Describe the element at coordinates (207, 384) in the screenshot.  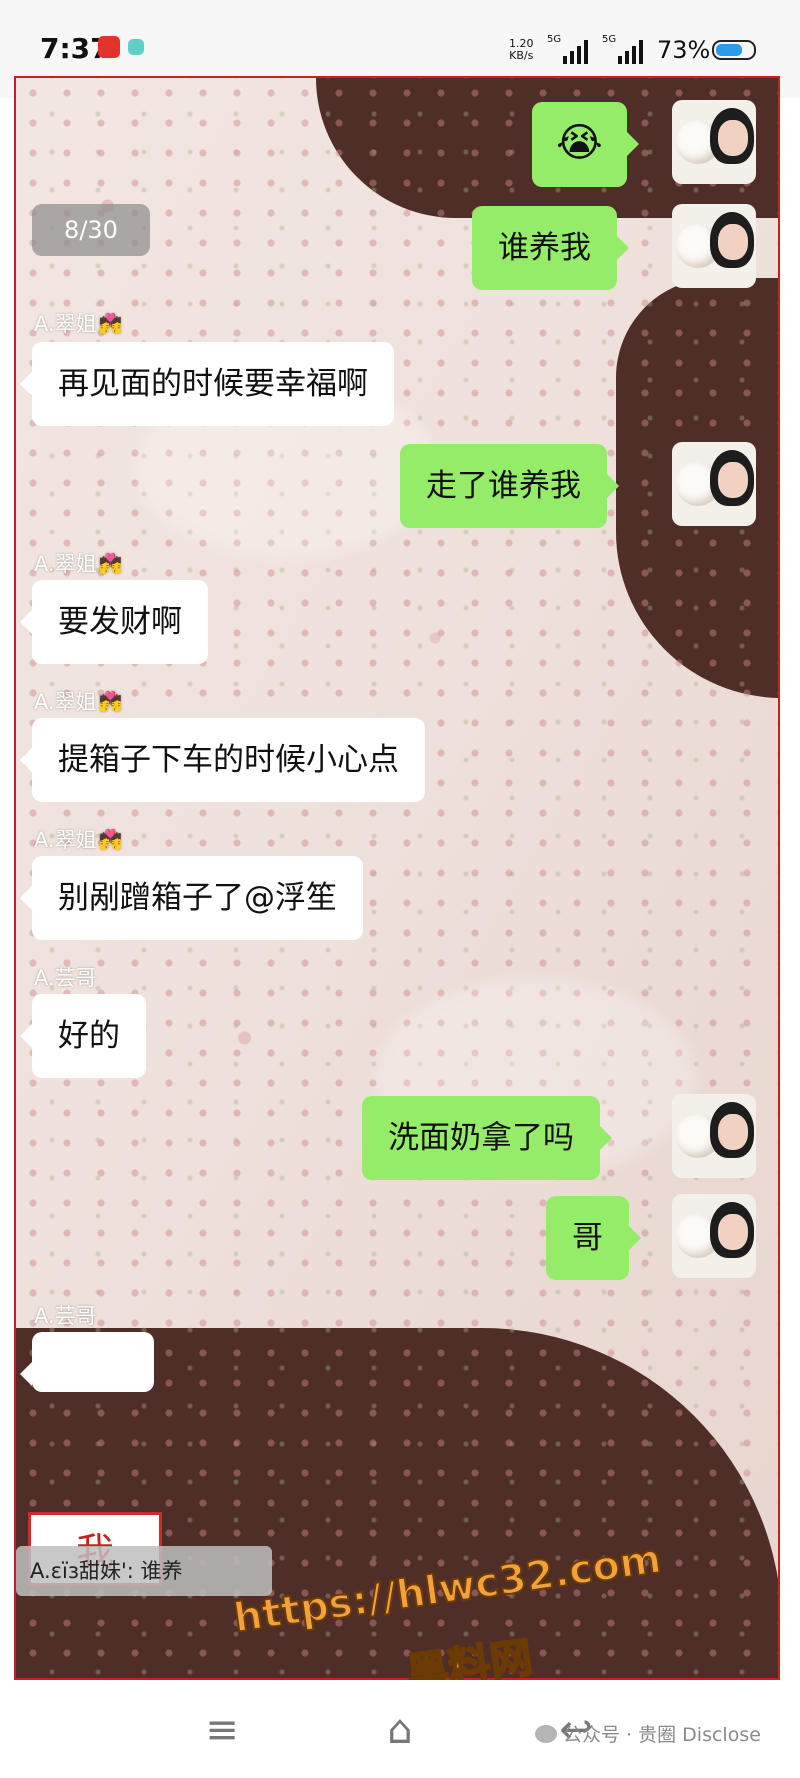
I see `message-bubble: 再见面的时候要幸福啊` at that location.